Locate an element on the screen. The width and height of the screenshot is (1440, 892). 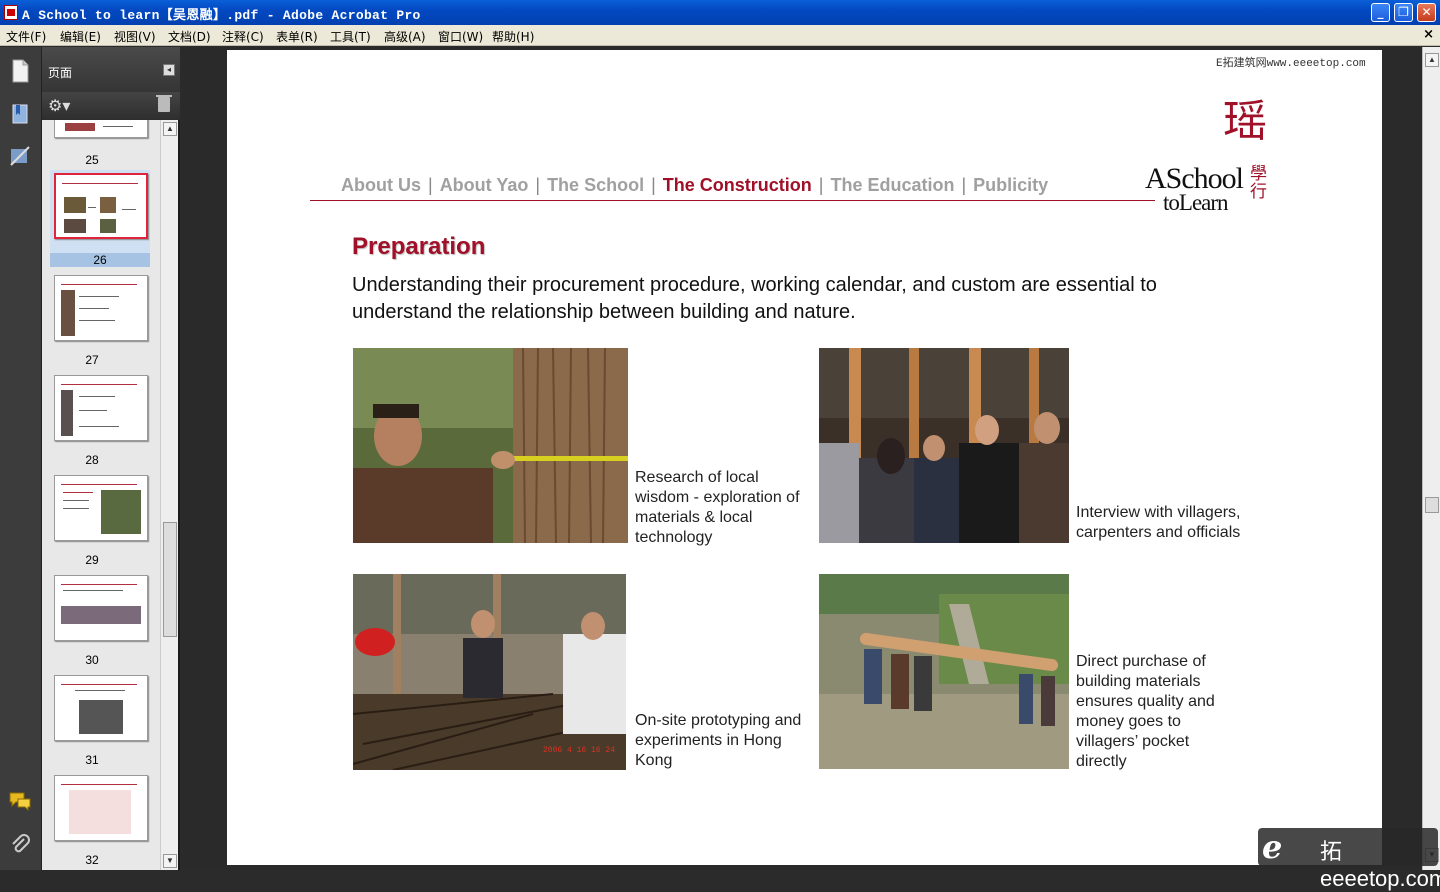
page-number-selected: 26 is located at coordinates (100, 260).